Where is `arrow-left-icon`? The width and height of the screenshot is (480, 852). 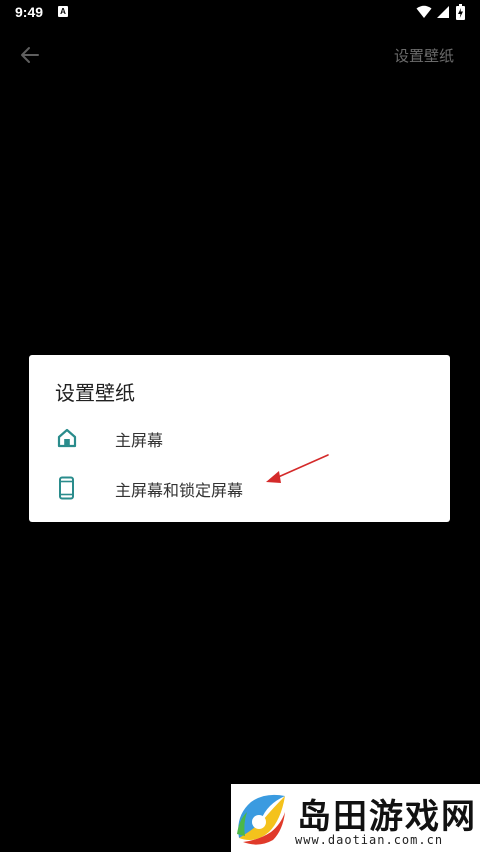
arrow-left-icon is located at coordinates (30, 55).